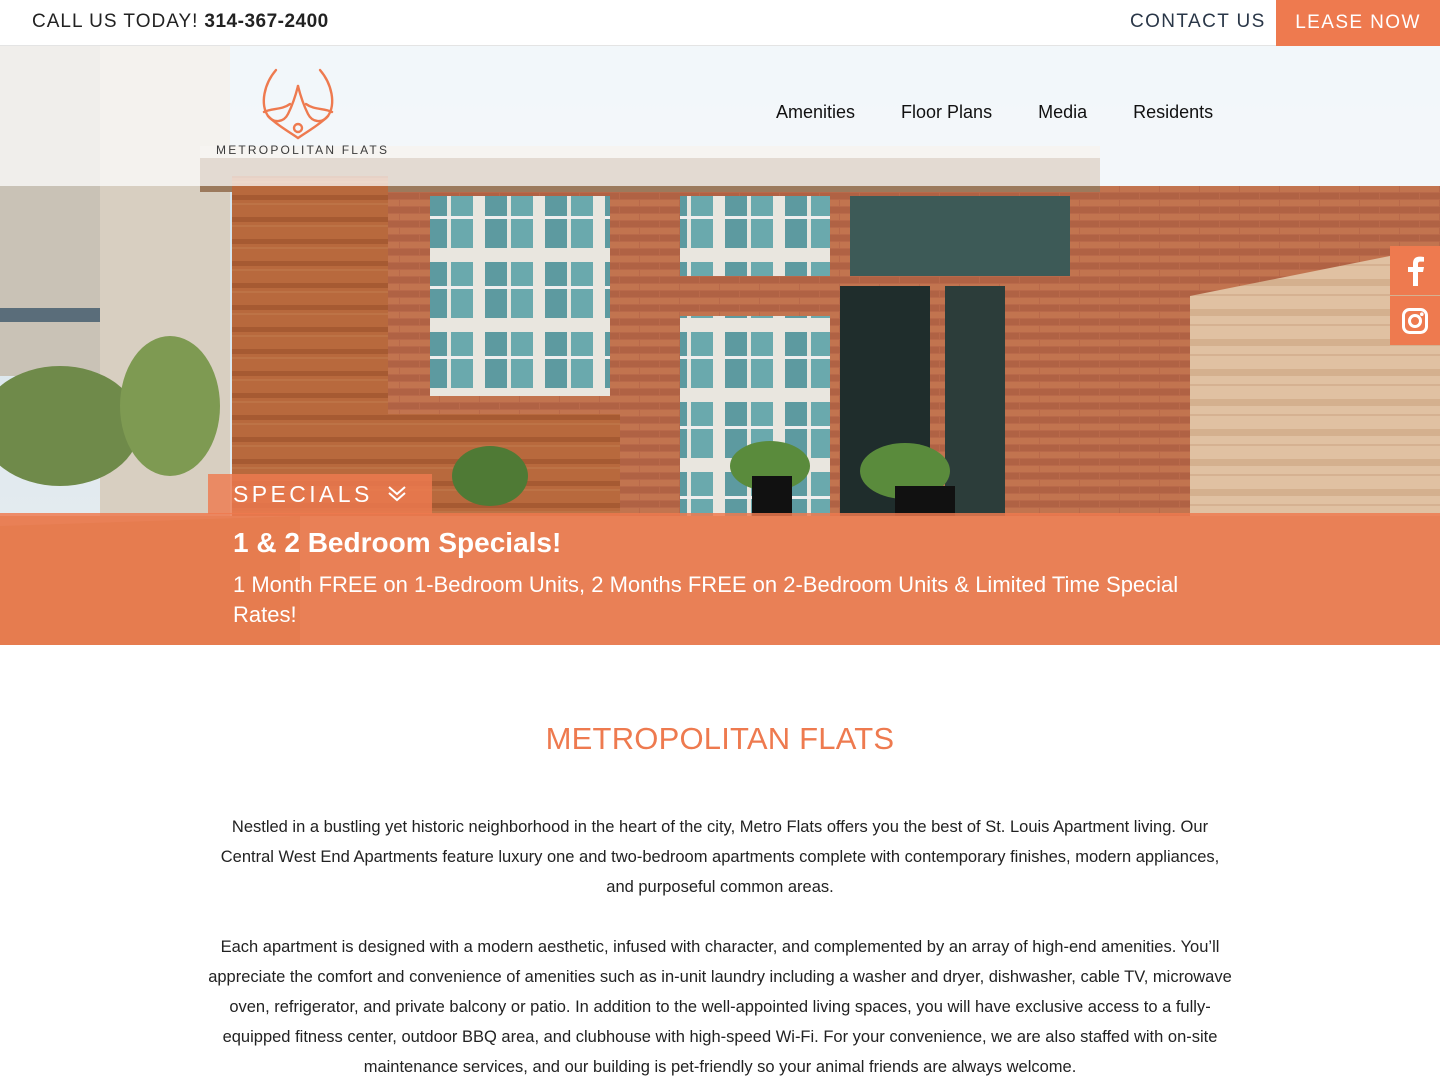 This screenshot has height=1082, width=1440. Describe the element at coordinates (946, 112) in the screenshot. I see `nav-item-floor-plans: Floor Plans` at that location.